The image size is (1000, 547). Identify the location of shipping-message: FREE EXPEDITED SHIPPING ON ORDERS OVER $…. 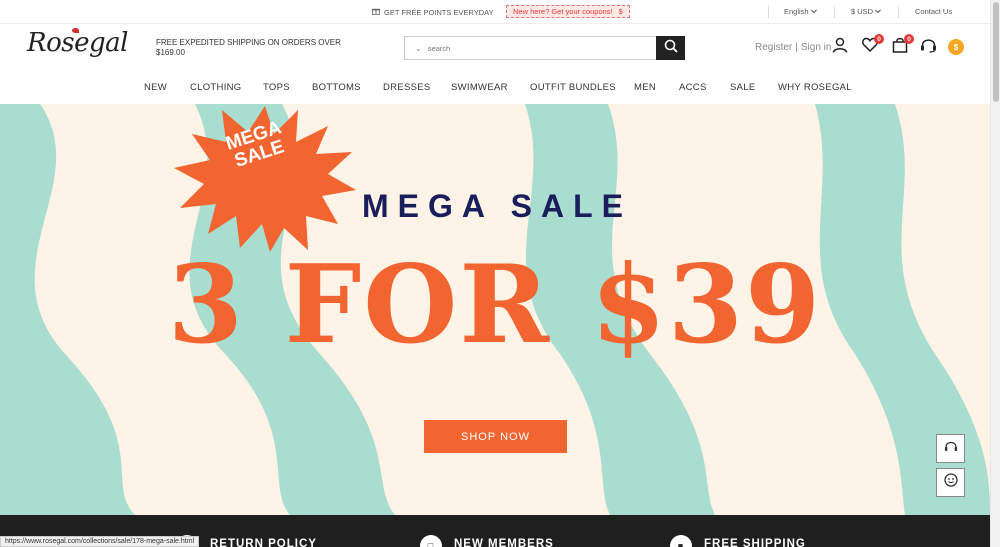
(248, 48).